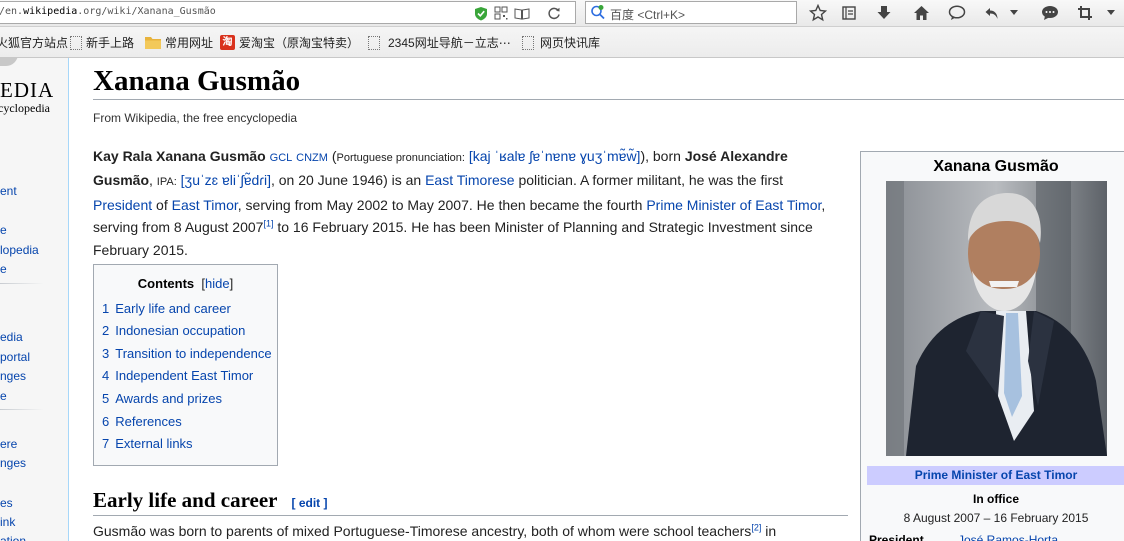  Describe the element at coordinates (957, 13) in the screenshot. I see `chat-bubble-icon` at that location.